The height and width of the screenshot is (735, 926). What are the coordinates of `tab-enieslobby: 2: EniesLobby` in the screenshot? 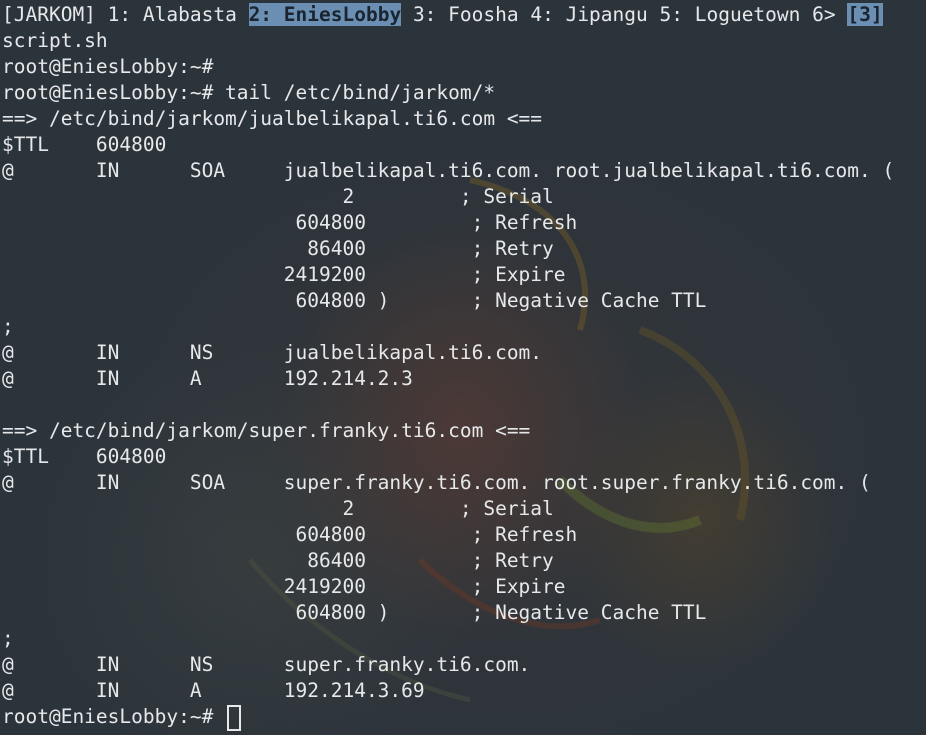 It's located at (325, 14).